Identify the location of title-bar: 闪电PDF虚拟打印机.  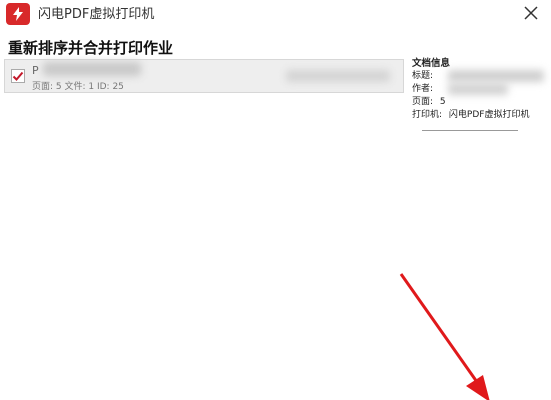
(275, 13).